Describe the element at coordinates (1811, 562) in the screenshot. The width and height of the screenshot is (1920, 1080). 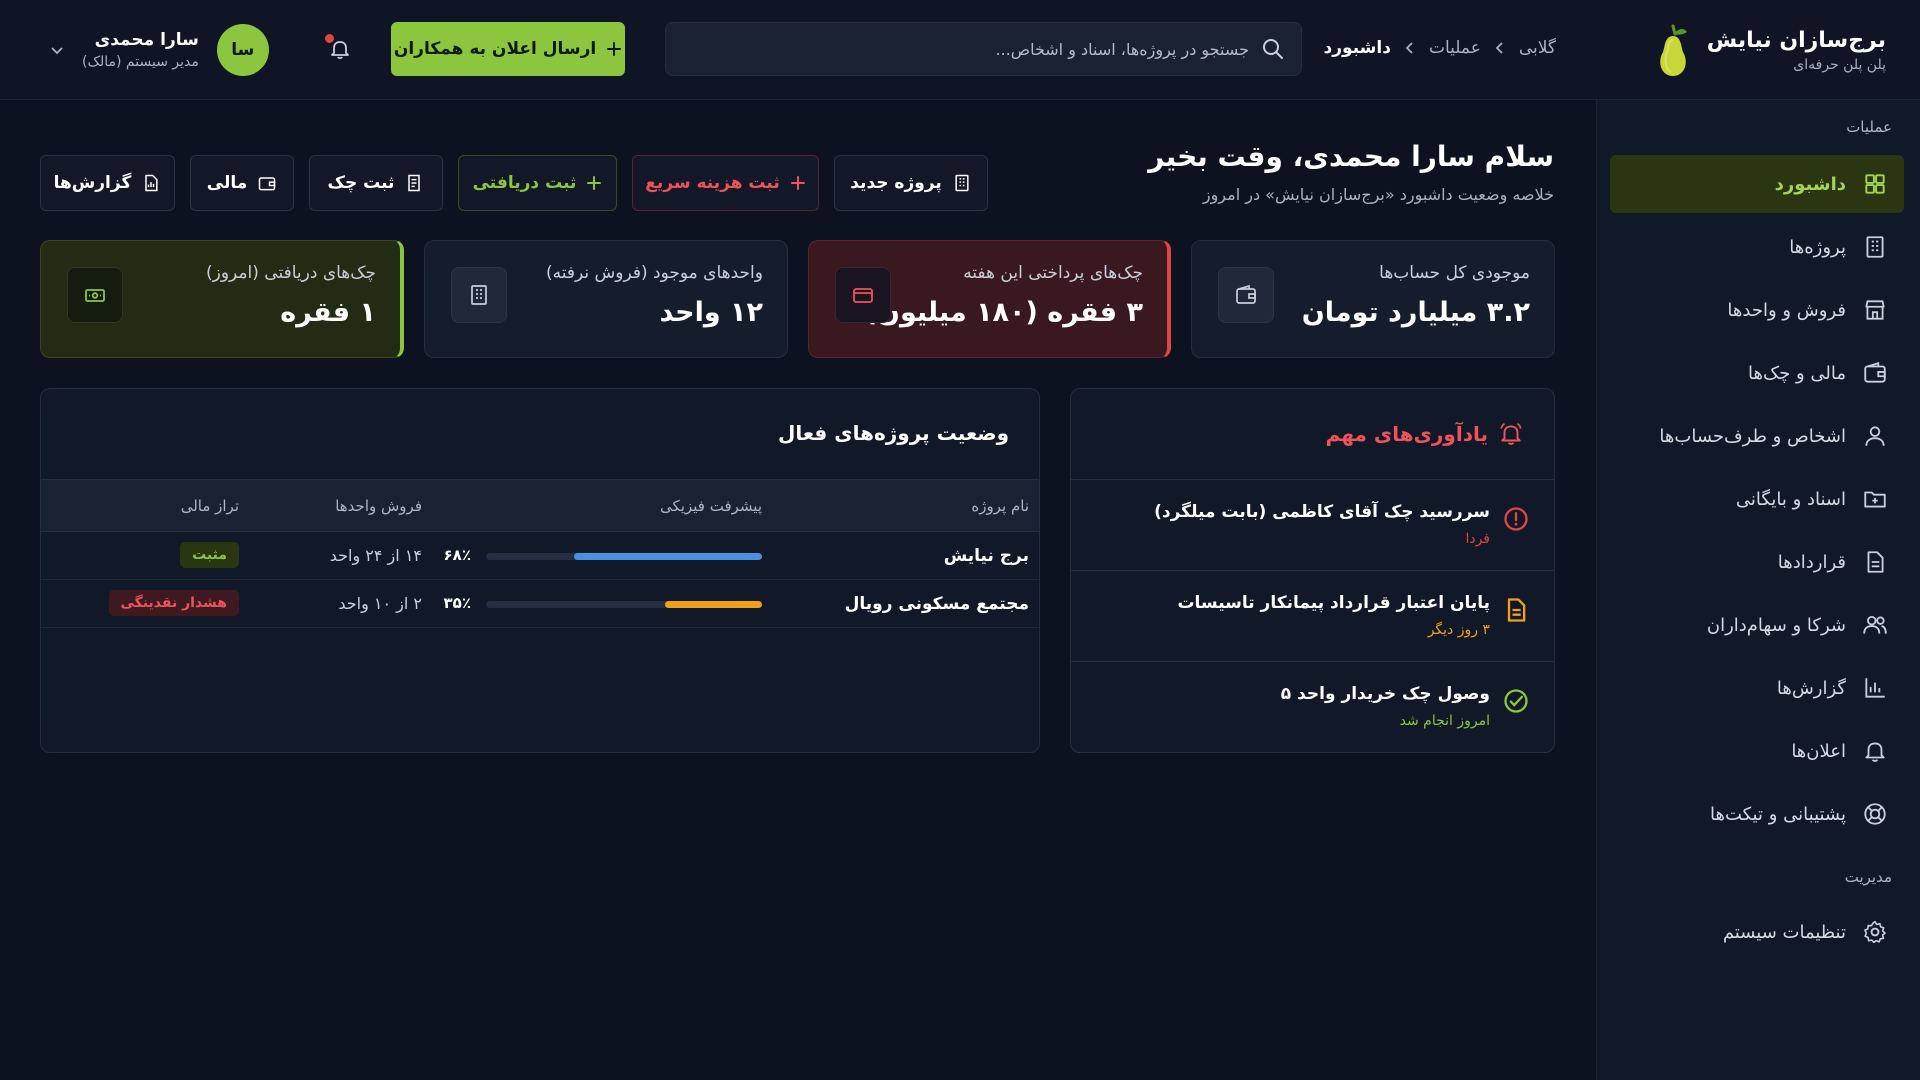
I see `sidebar-item-label: قراردادها` at that location.